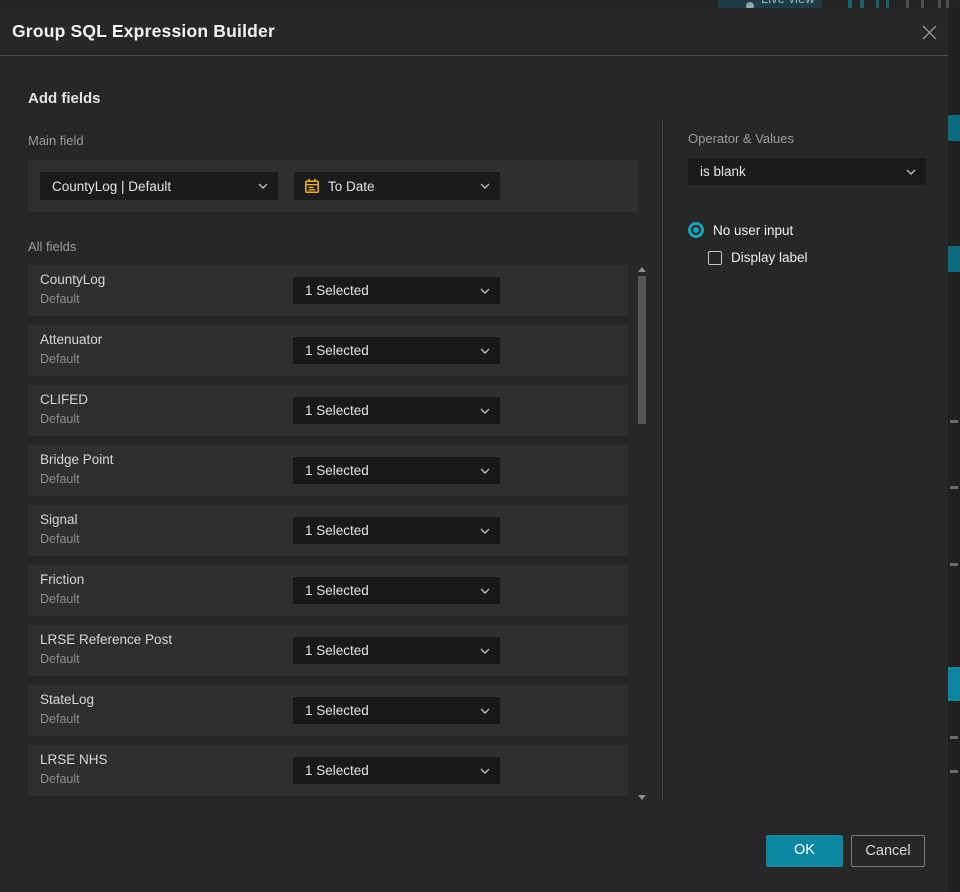 The width and height of the screenshot is (960, 892). What do you see at coordinates (642, 269) in the screenshot?
I see `scrollbar-up-arrow` at bounding box center [642, 269].